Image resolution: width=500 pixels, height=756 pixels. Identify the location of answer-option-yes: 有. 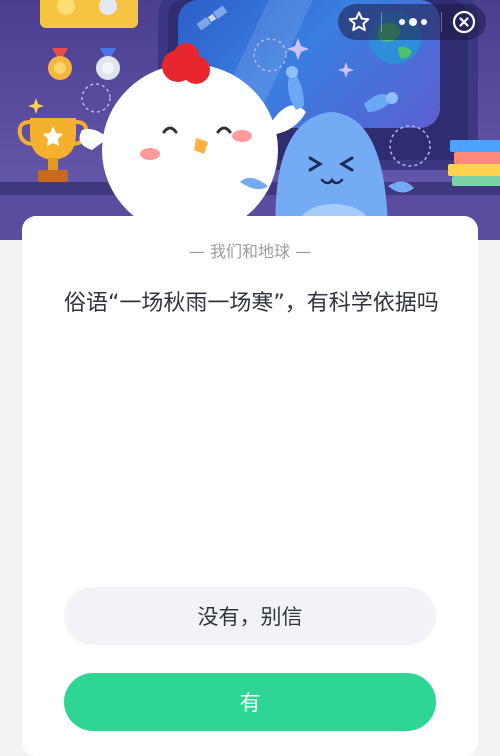
(250, 702).